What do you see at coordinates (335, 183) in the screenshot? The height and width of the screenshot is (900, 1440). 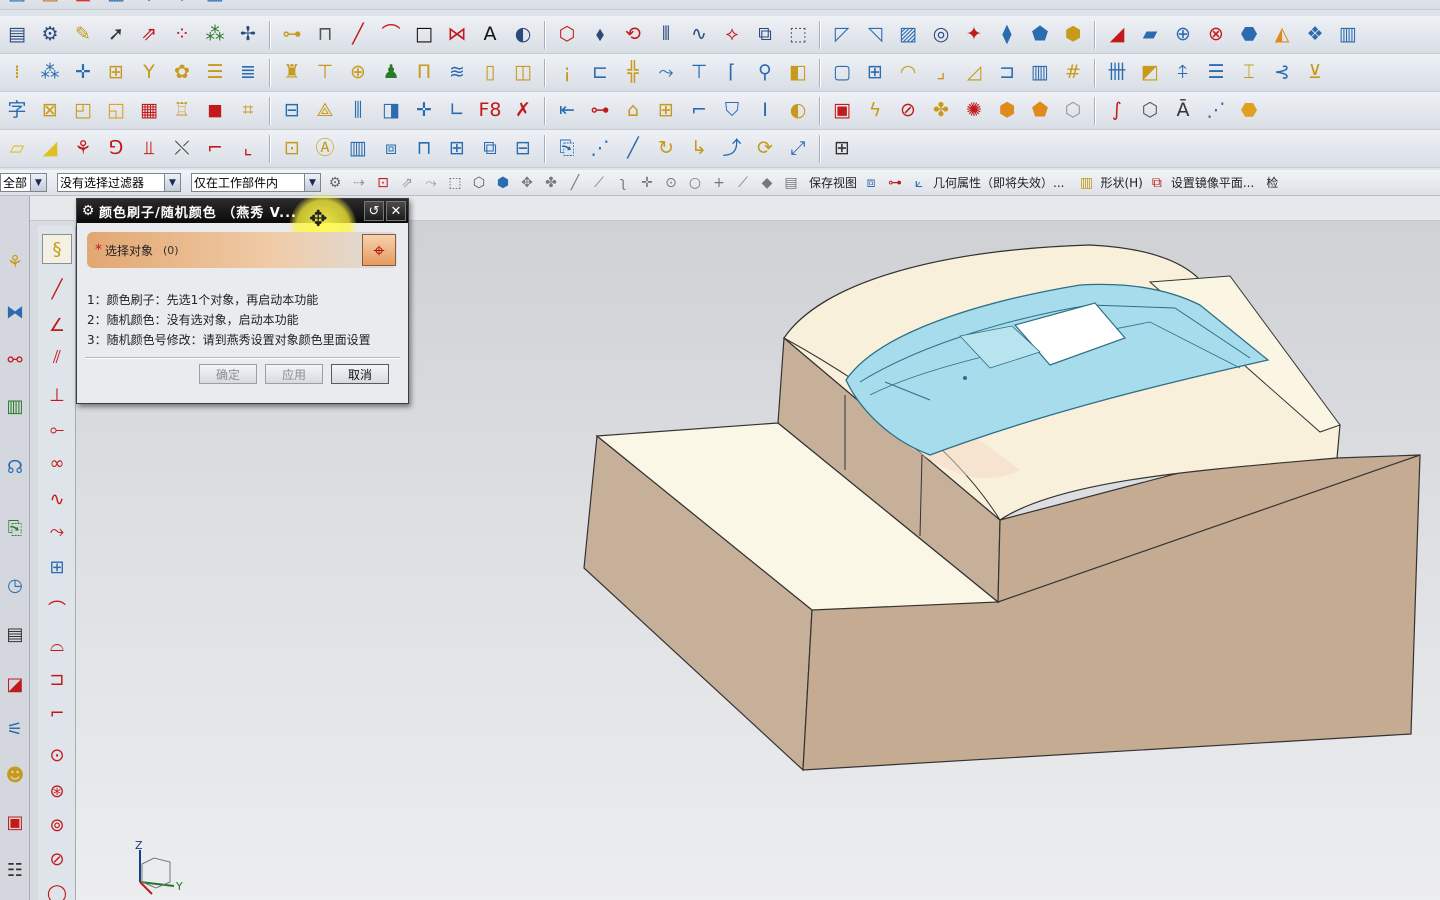 I see `select-assembly-icon: ⚙` at bounding box center [335, 183].